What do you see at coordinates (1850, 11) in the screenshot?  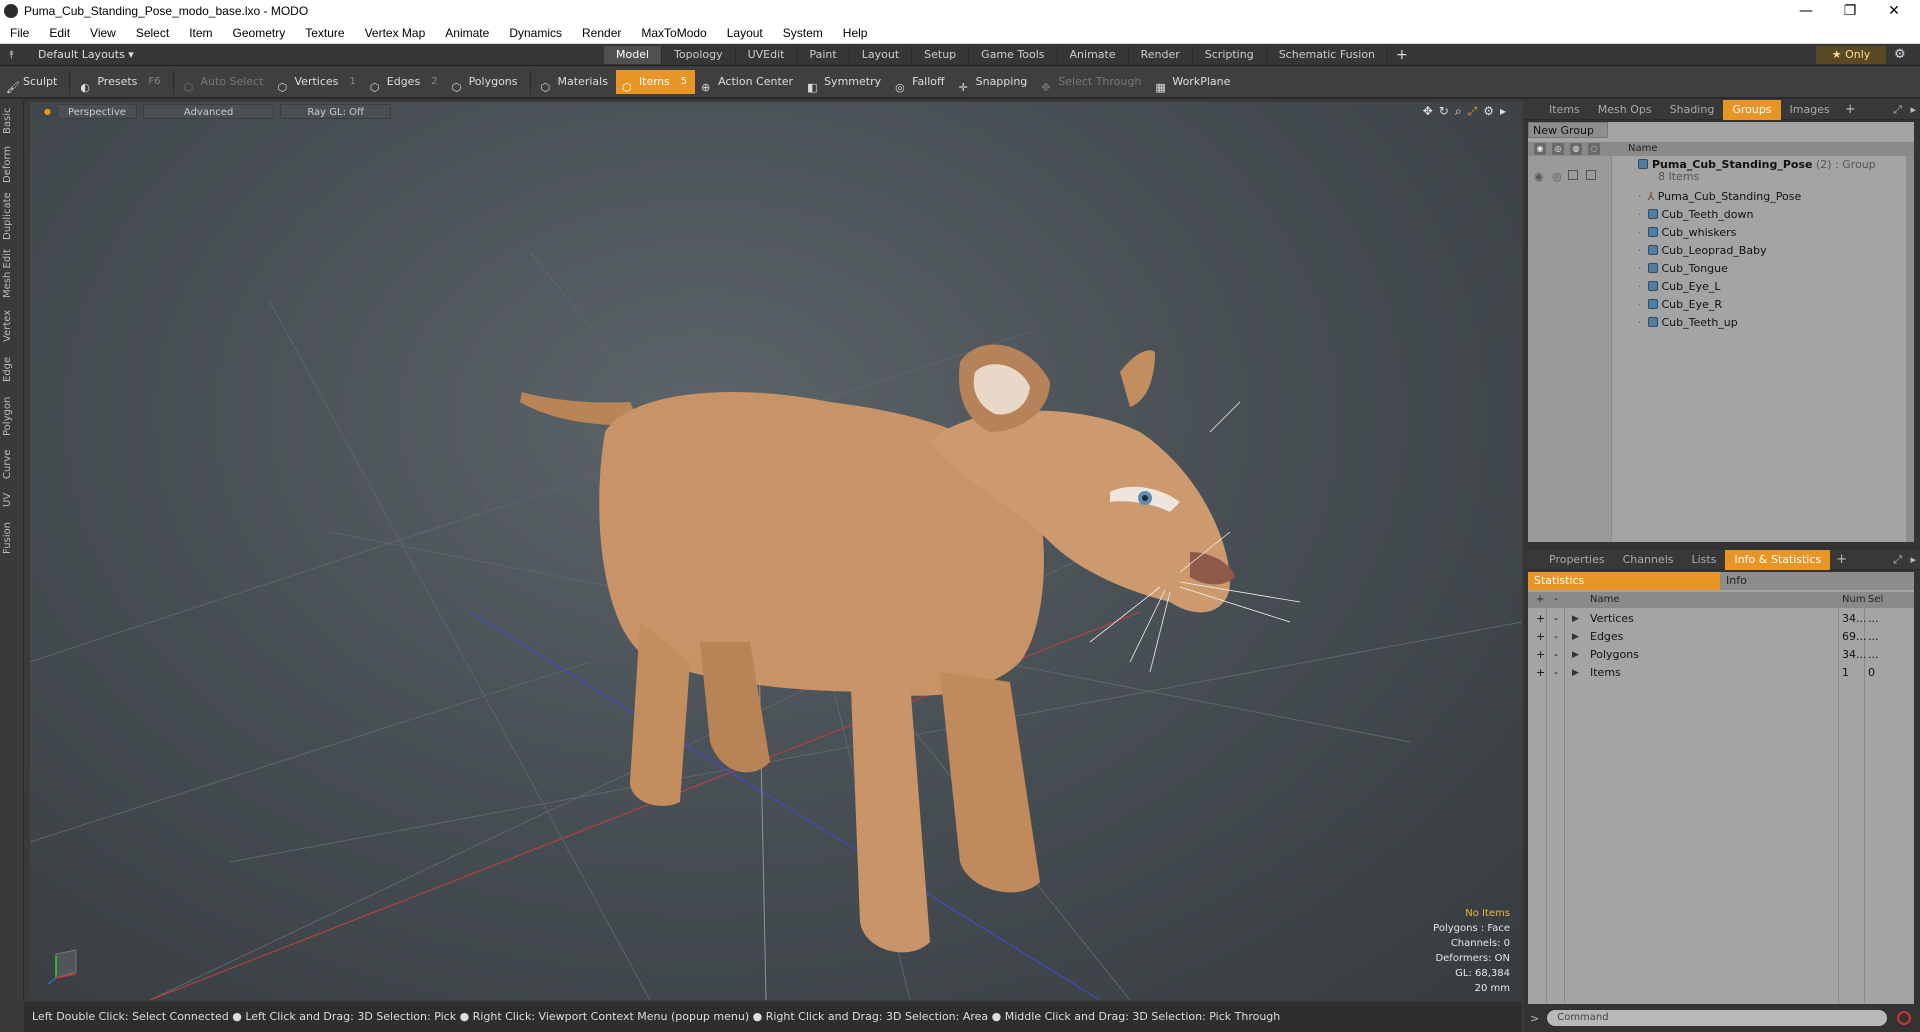 I see `maximize-icon: ❐` at bounding box center [1850, 11].